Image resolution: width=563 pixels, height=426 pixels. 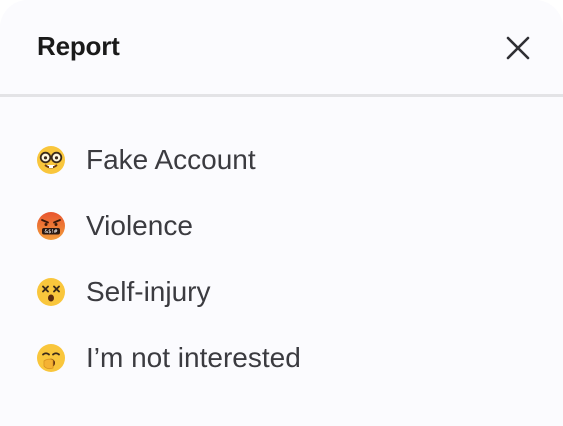 I want to click on option-fake-account: Fake Account, so click(x=281, y=160).